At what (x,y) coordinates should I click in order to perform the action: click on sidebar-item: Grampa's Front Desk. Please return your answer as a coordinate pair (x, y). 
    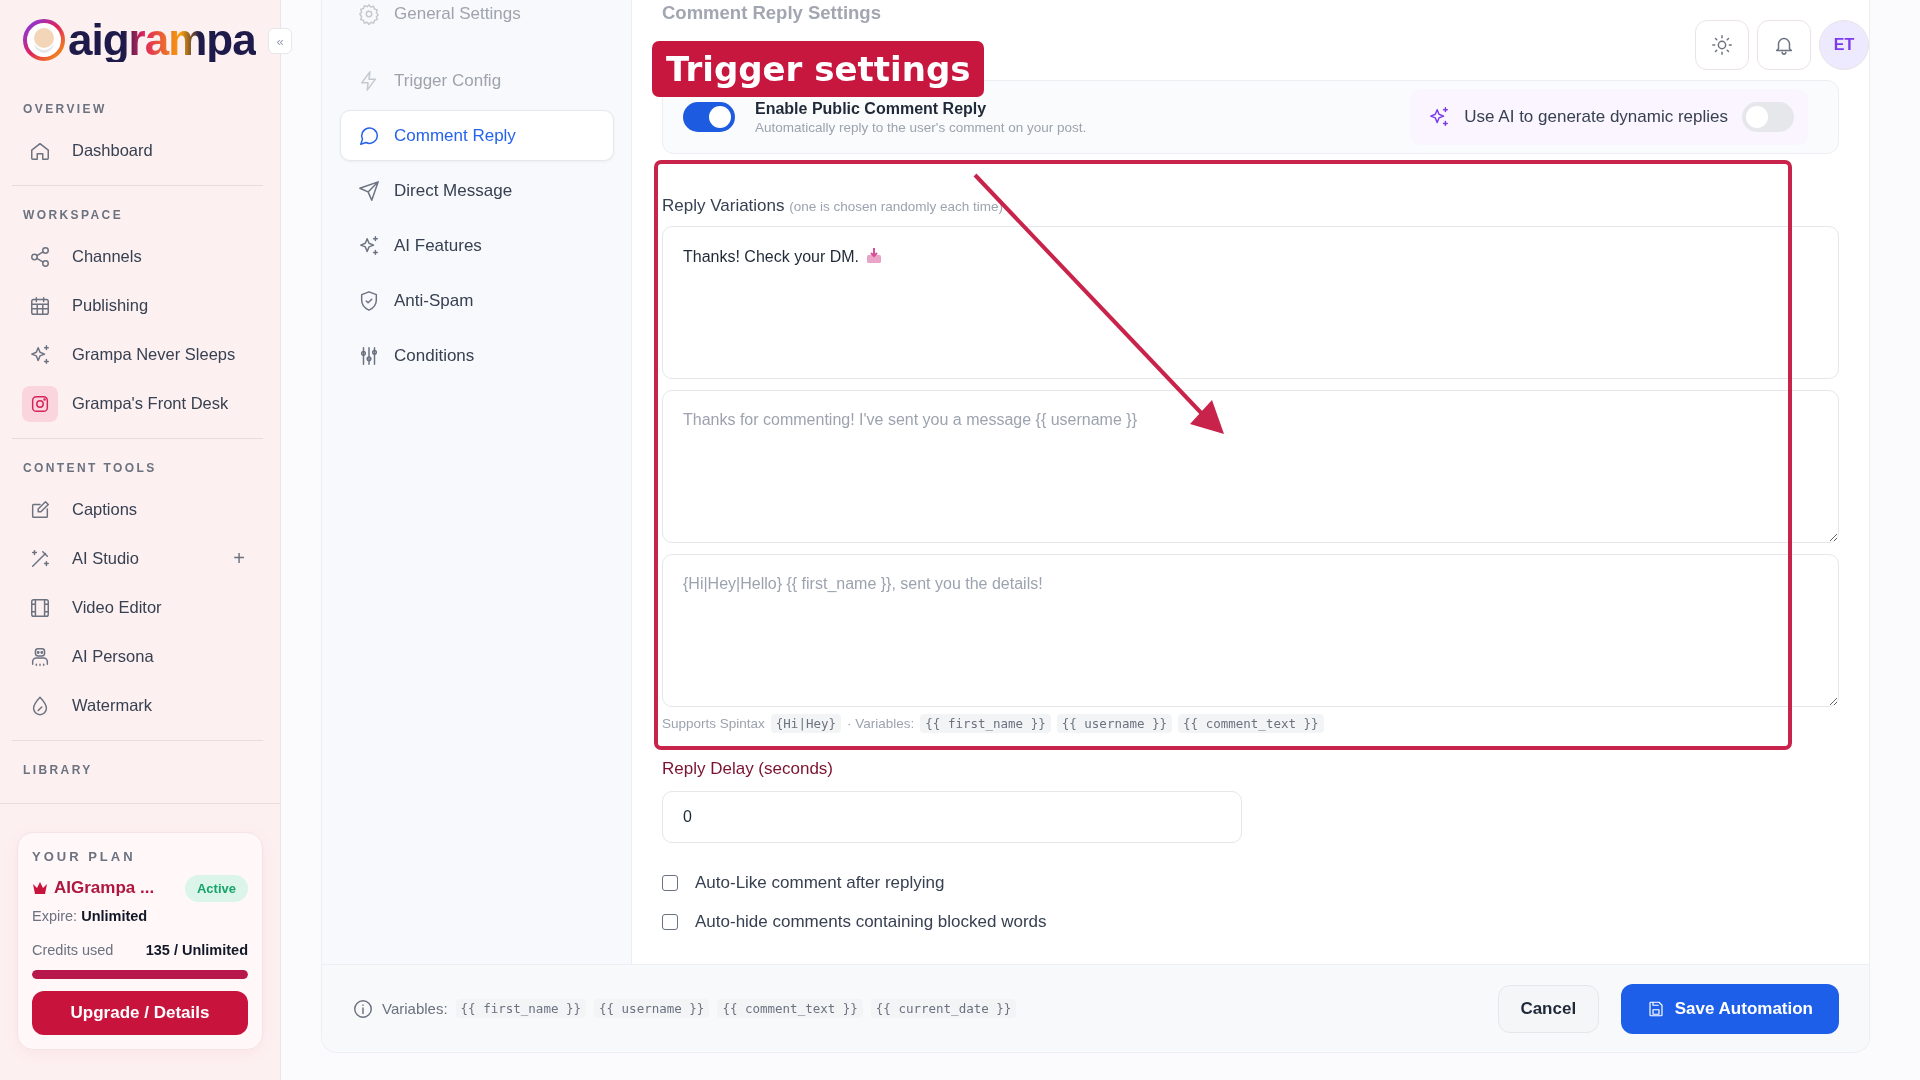
    Looking at the image, I should click on (137, 403).